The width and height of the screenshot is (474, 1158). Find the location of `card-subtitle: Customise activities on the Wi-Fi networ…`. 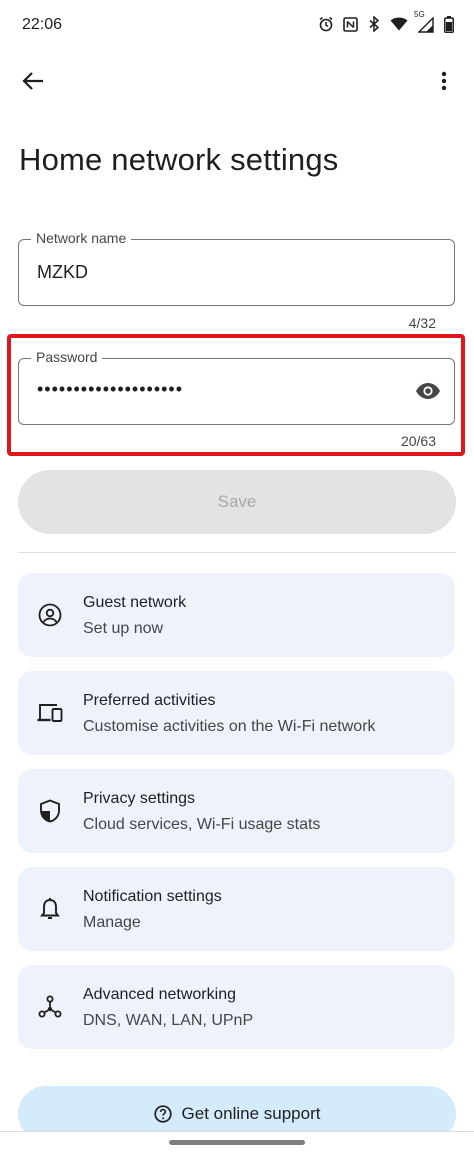

card-subtitle: Customise activities on the Wi-Fi networ… is located at coordinates (229, 726).